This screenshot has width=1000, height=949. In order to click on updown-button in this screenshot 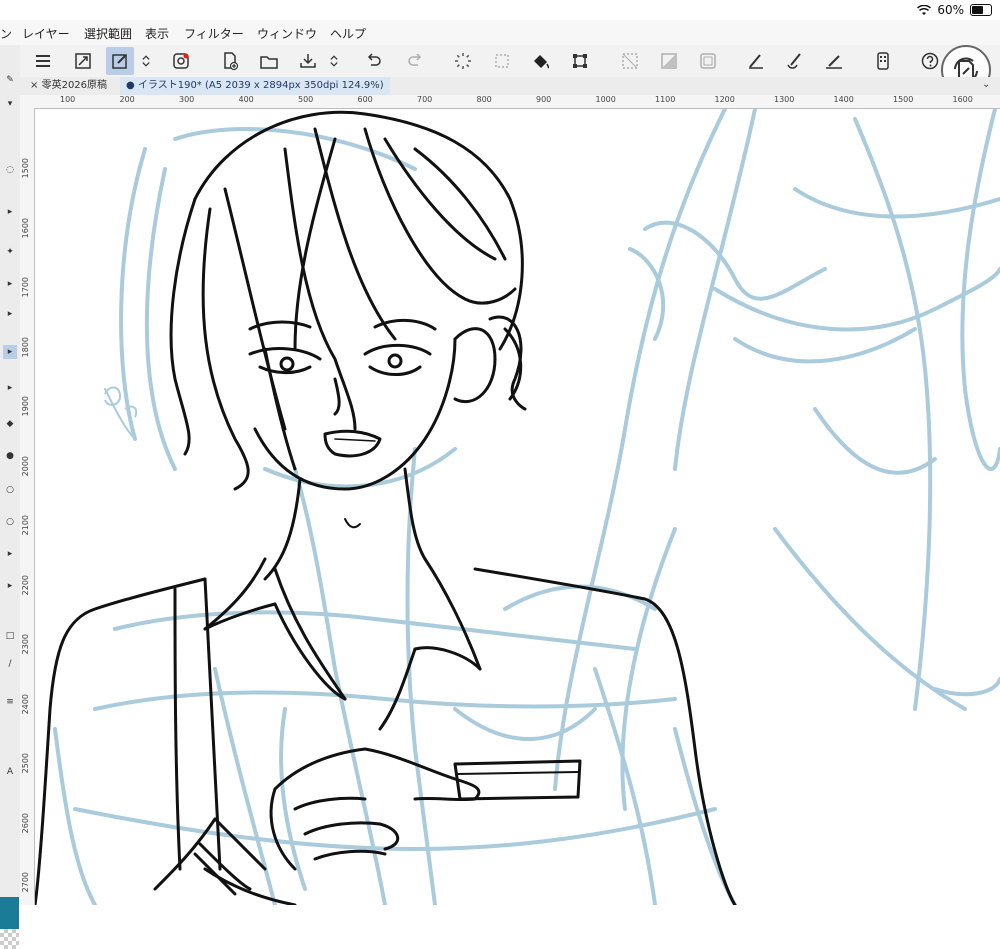, I will do `click(146, 61)`.